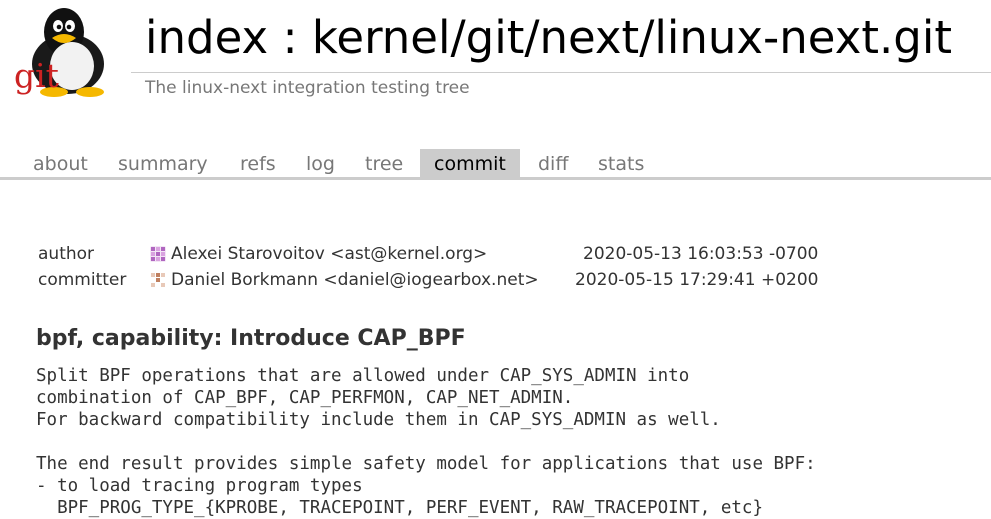 The width and height of the screenshot is (991, 519). I want to click on tab-stats: stats, so click(621, 163).